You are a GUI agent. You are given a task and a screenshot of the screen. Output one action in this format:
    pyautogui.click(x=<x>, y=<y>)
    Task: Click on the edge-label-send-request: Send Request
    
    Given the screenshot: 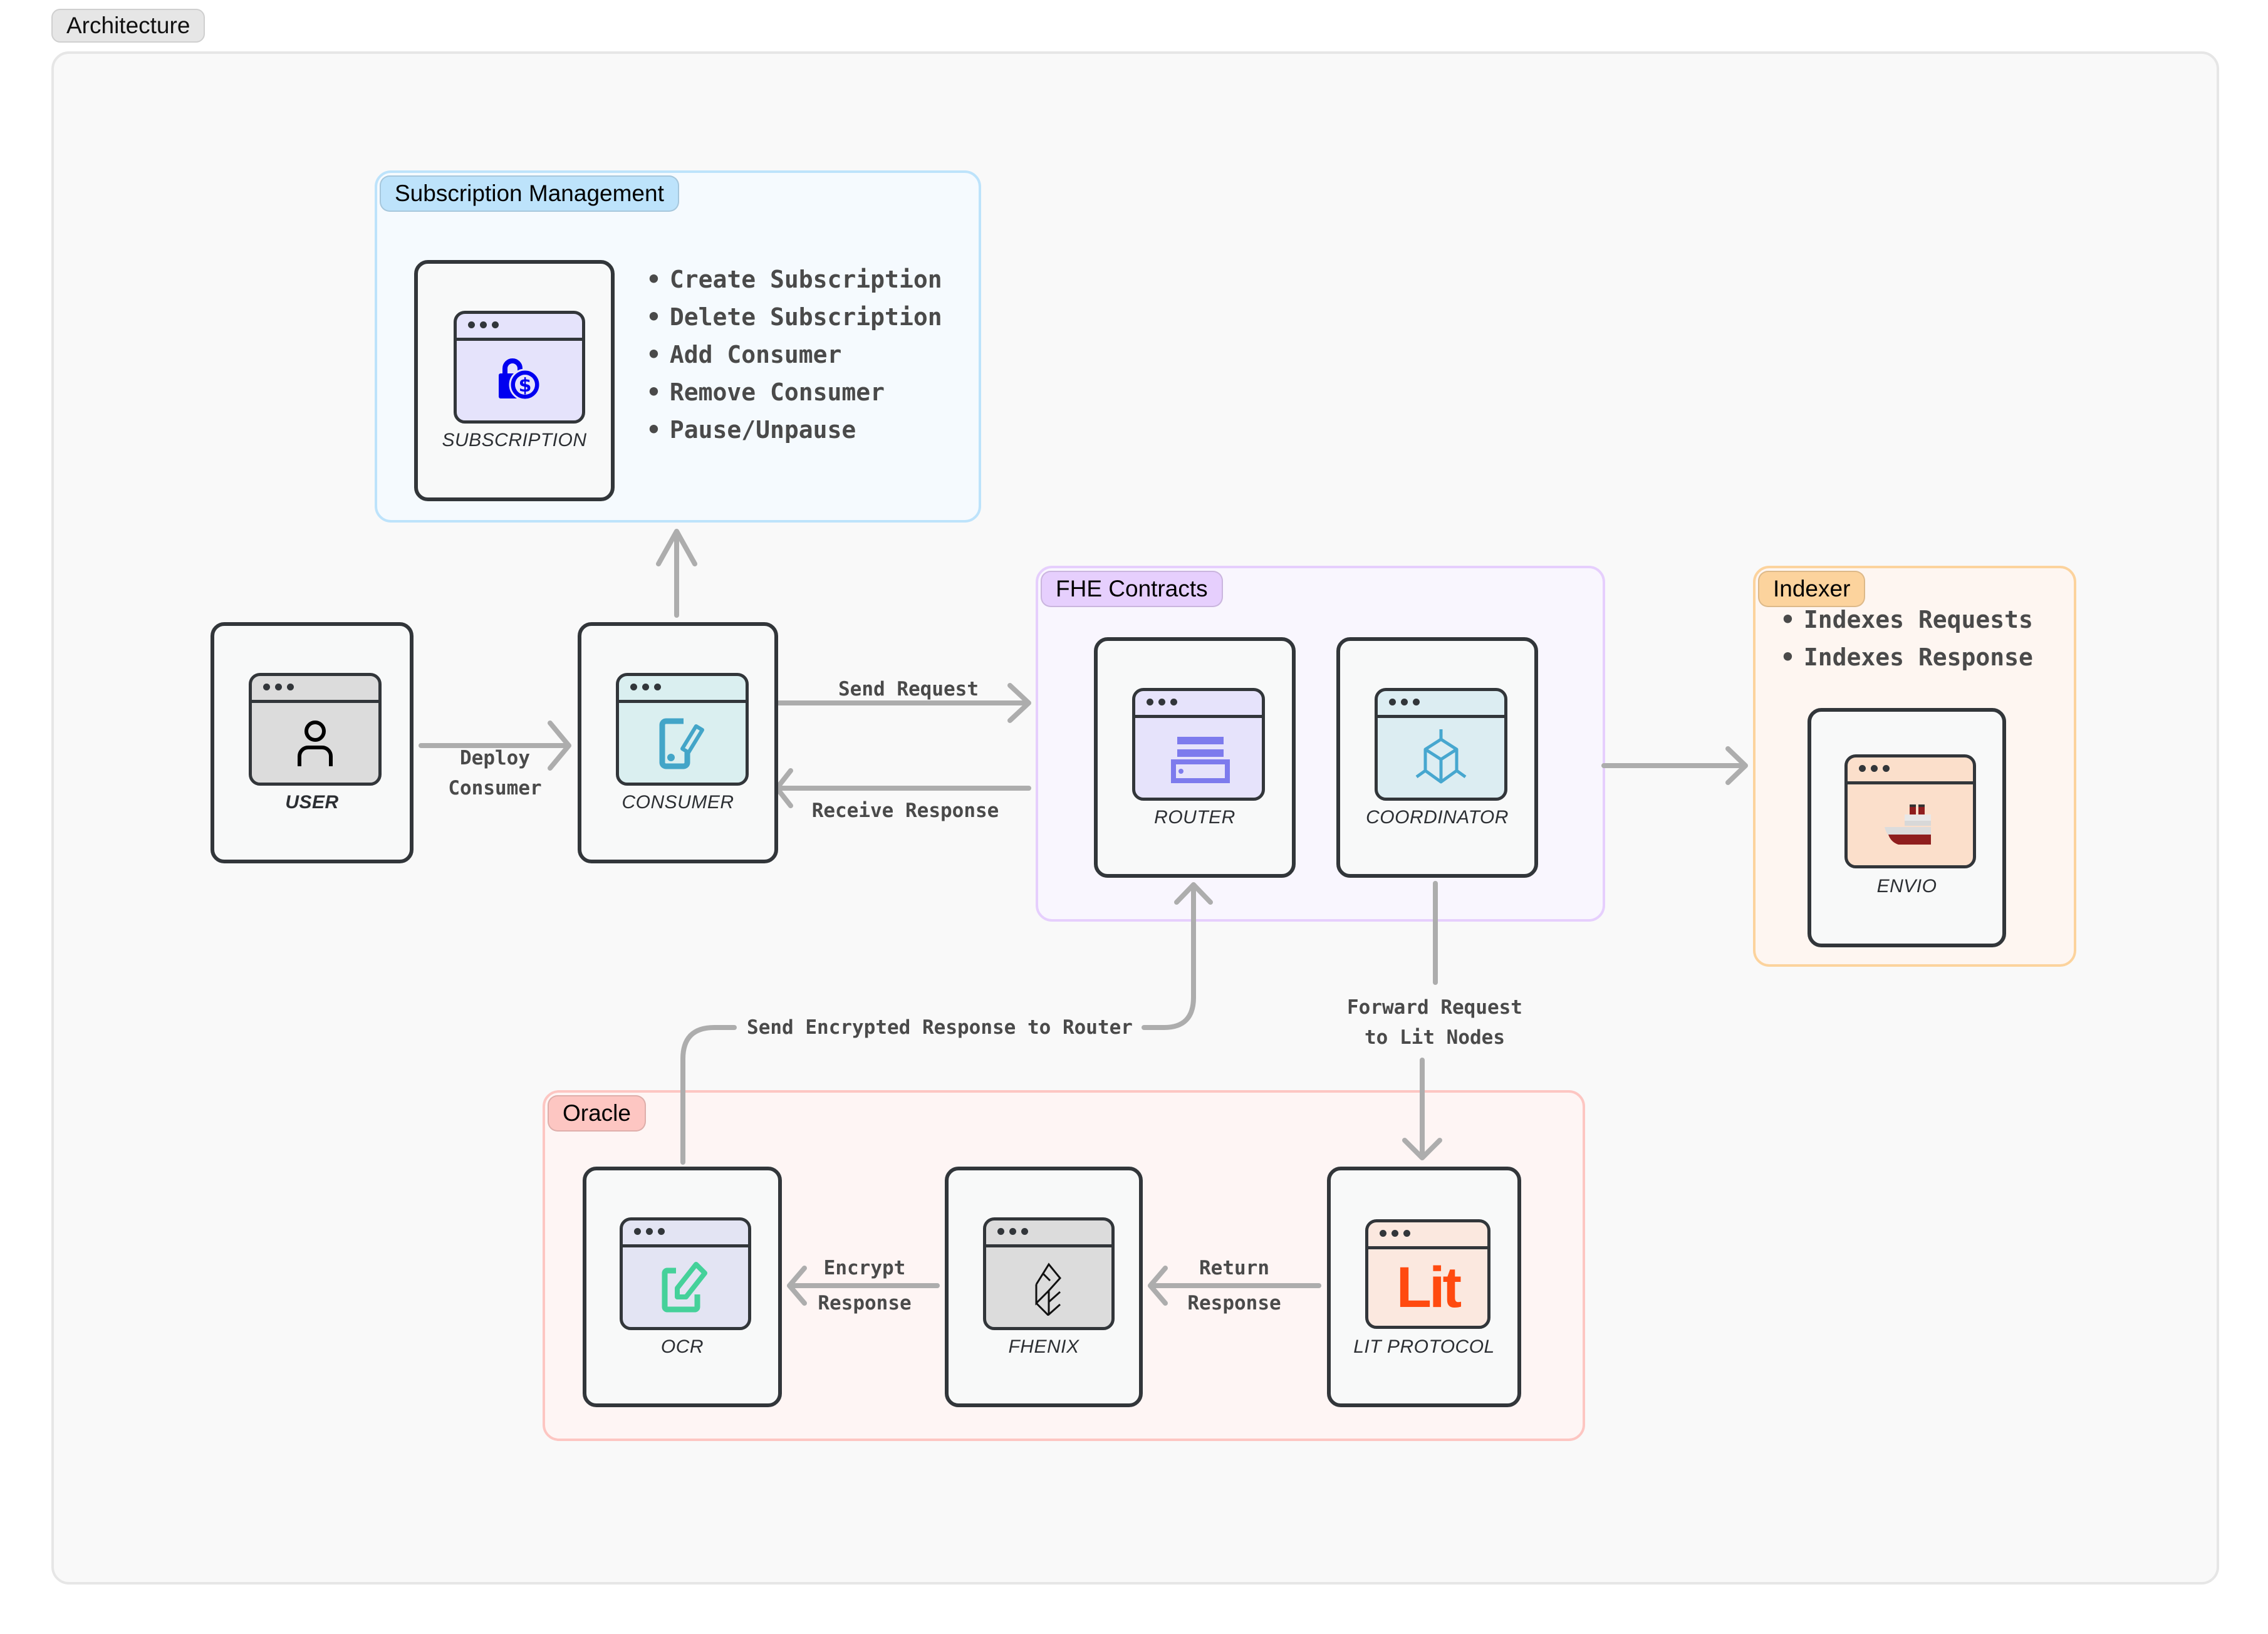 What is the action you would take?
    pyautogui.click(x=908, y=689)
    